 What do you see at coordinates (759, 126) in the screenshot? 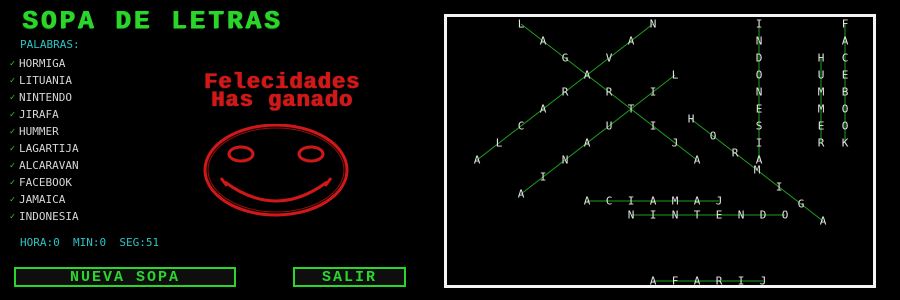
I see `grid-letter: S` at bounding box center [759, 126].